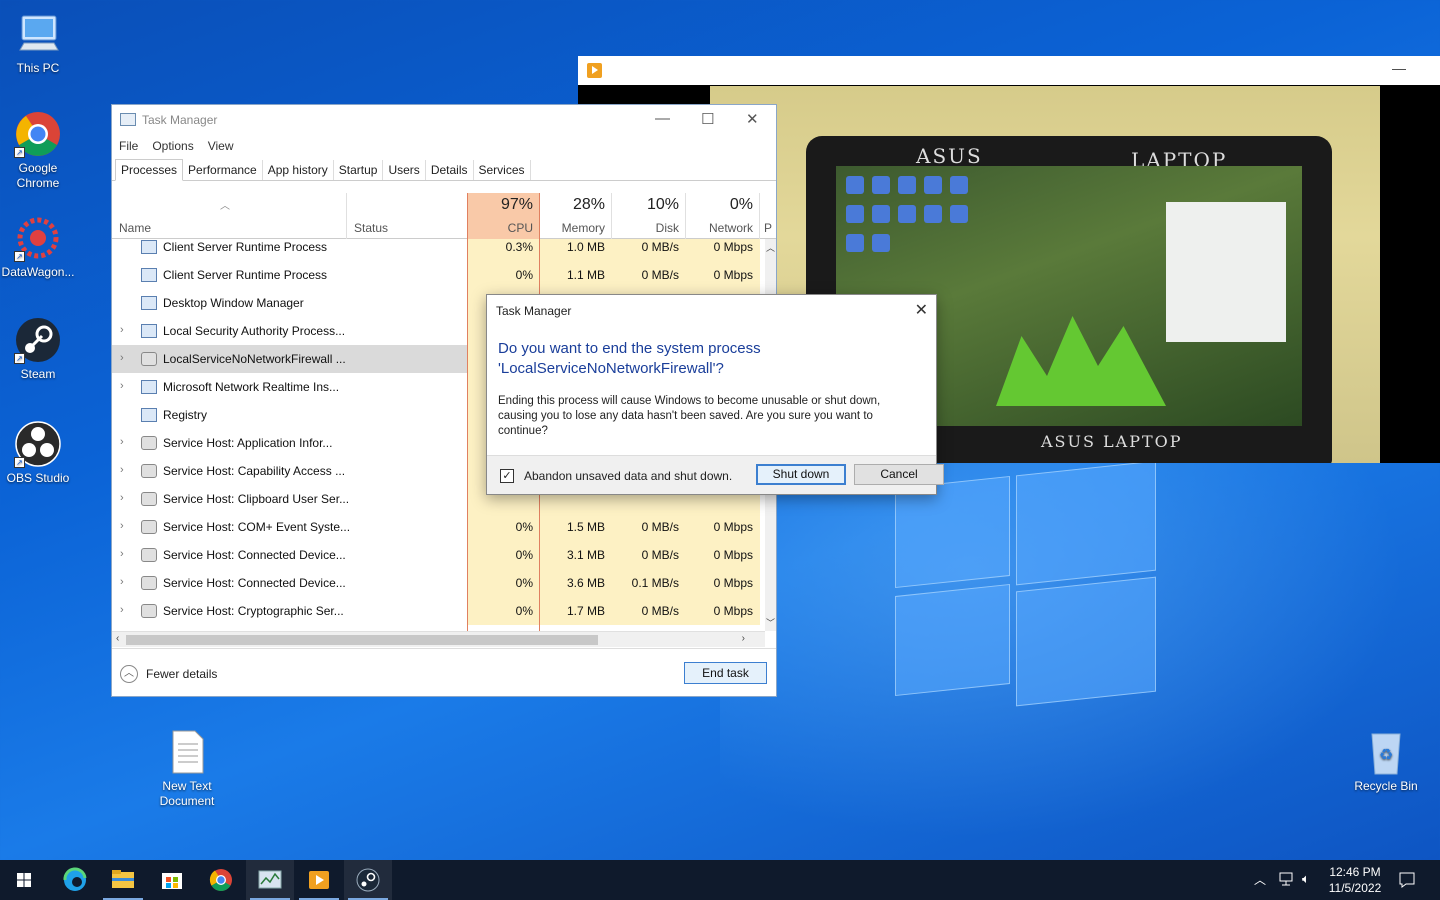 The height and width of the screenshot is (900, 1440). I want to click on maximize-icon: ☐, so click(707, 119).